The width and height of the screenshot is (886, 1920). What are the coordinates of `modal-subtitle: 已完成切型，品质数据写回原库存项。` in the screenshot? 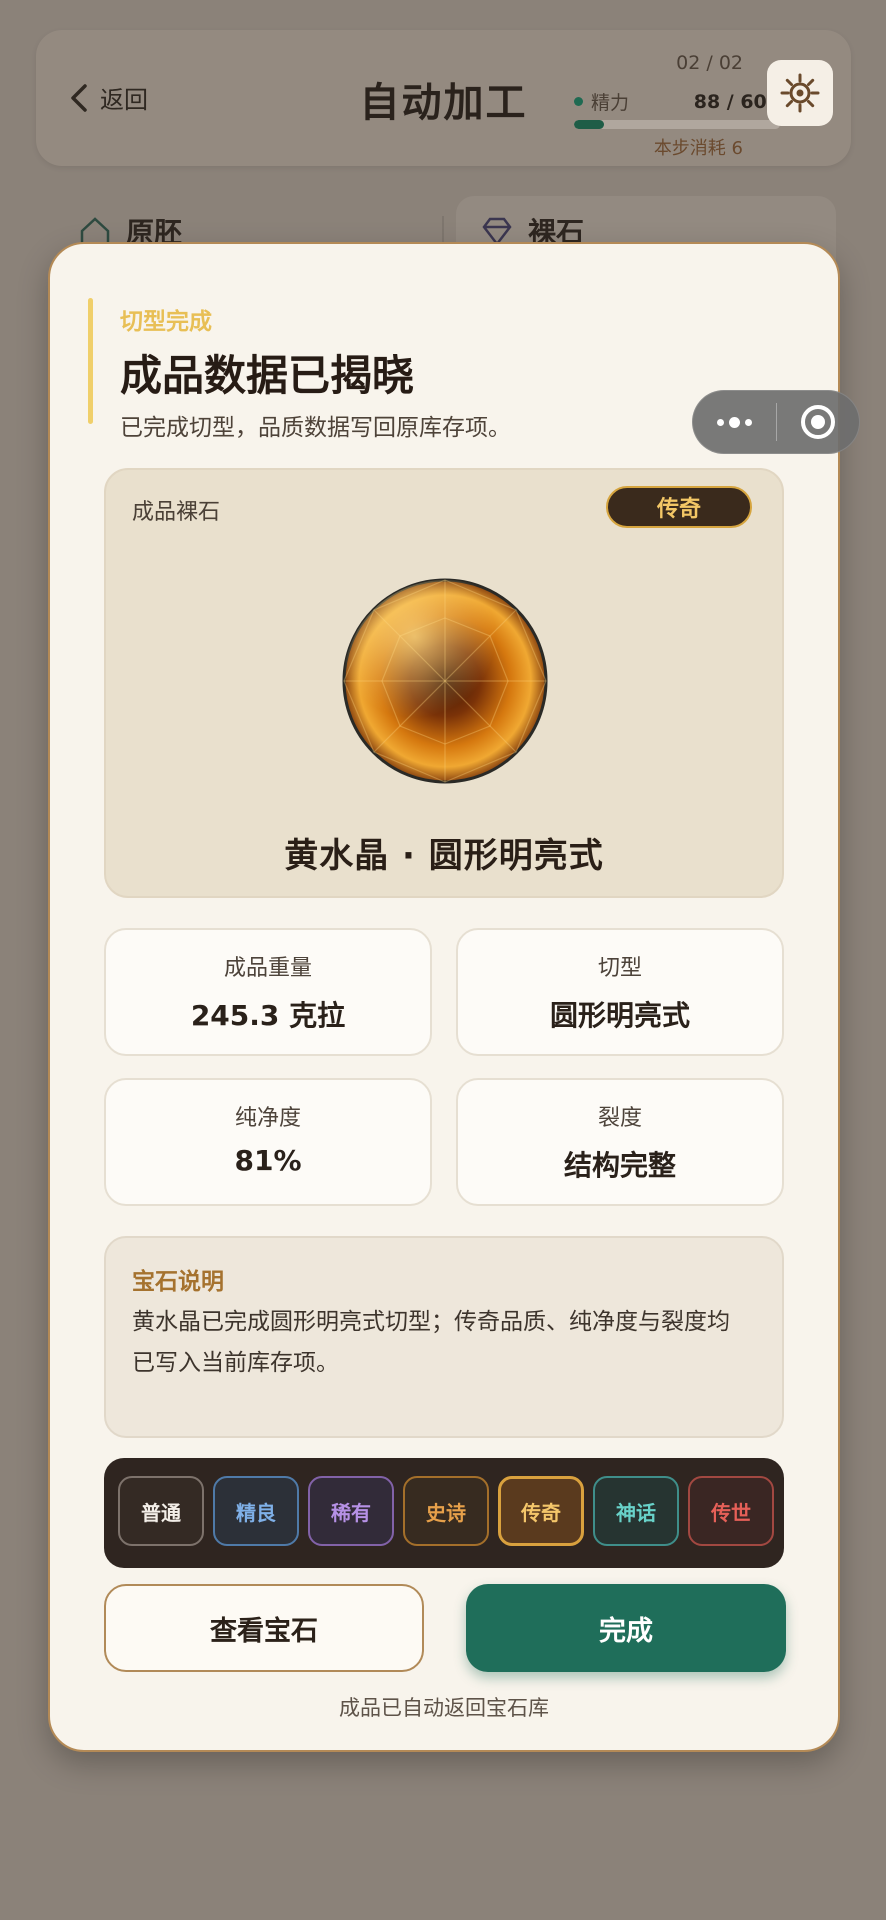 It's located at (315, 428).